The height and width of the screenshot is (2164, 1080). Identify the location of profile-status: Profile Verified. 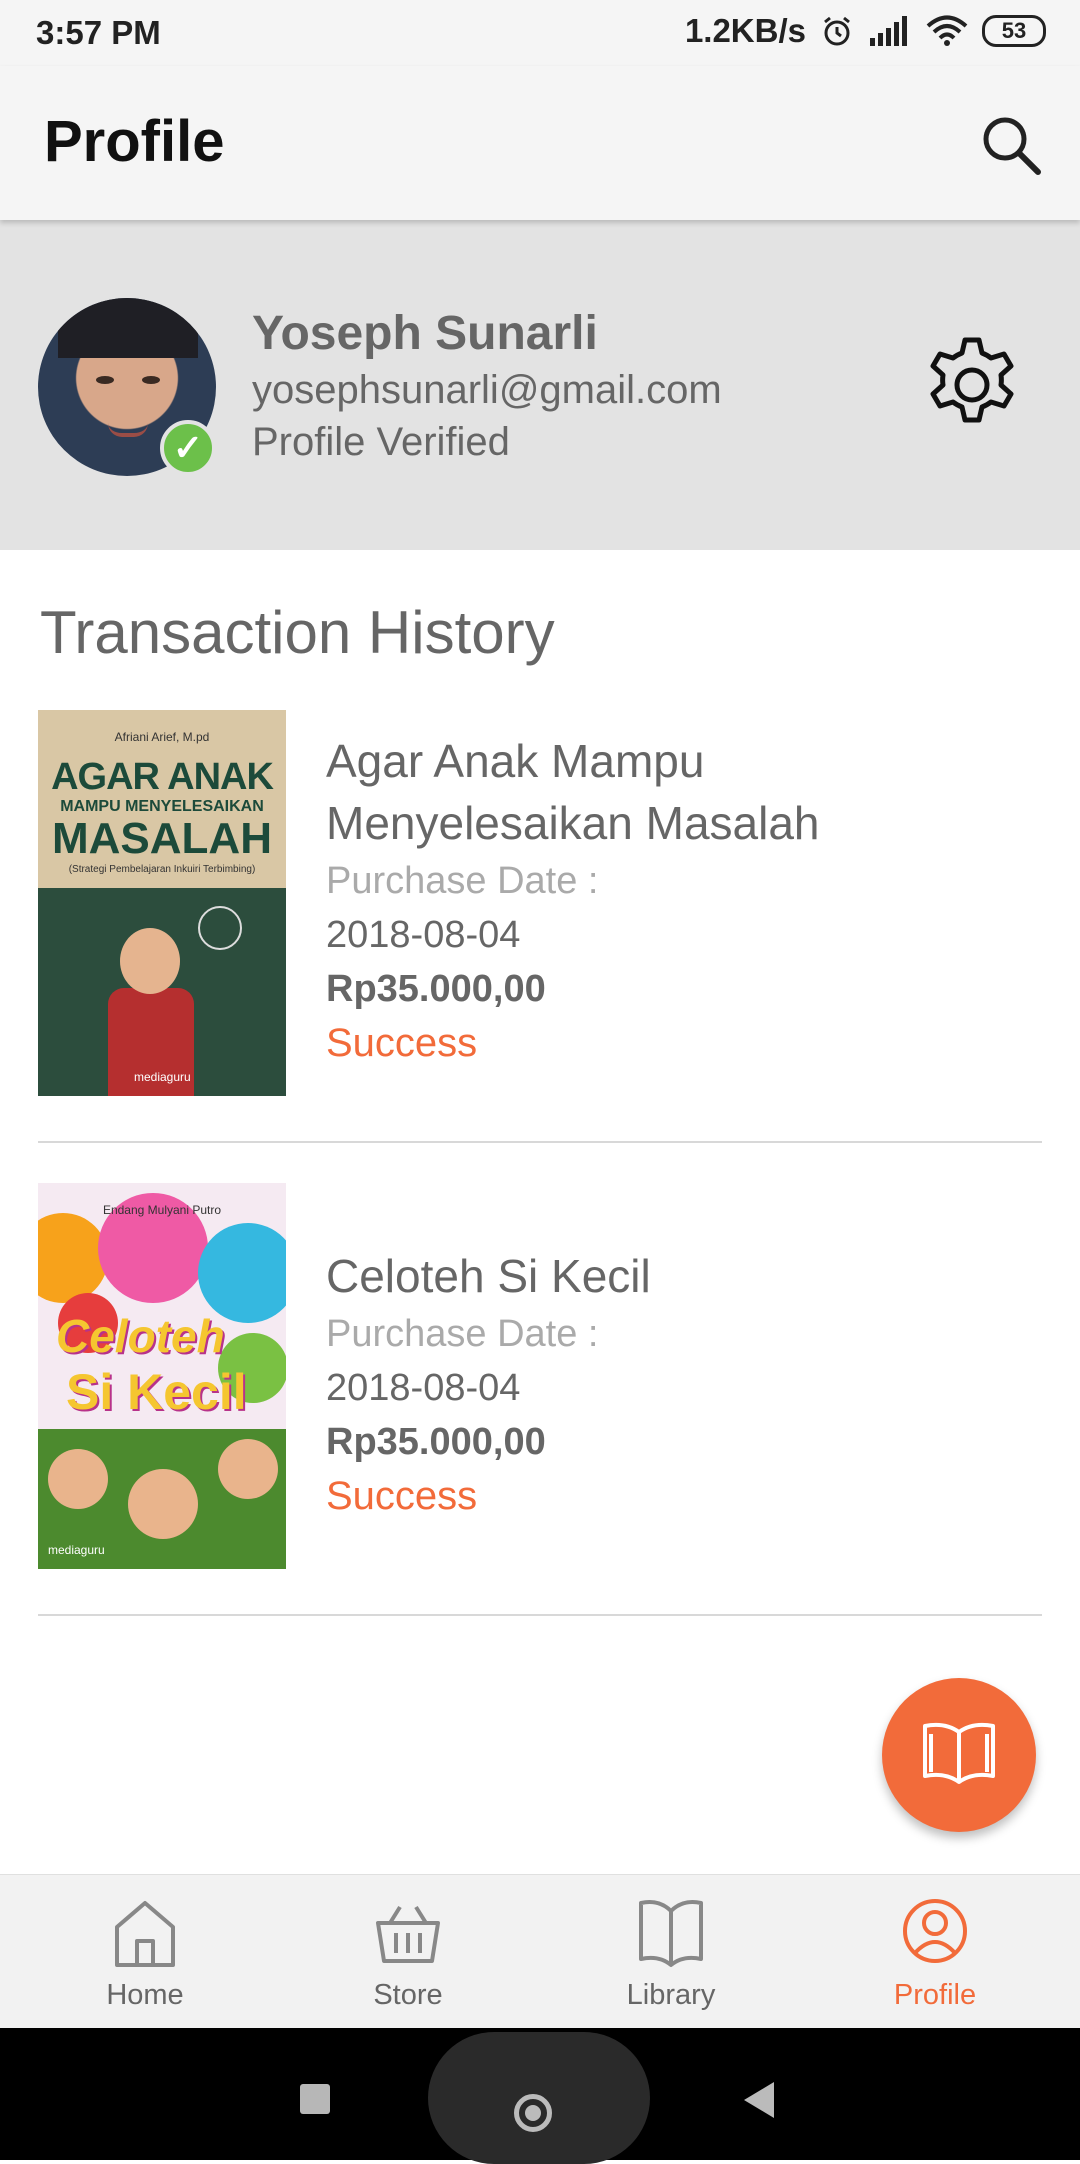
(381, 442).